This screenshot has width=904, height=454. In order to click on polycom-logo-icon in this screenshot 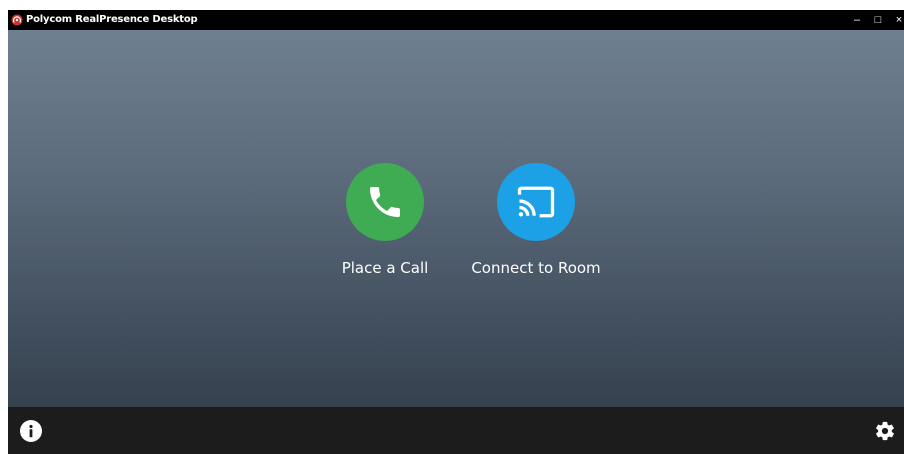, I will do `click(17, 20)`.